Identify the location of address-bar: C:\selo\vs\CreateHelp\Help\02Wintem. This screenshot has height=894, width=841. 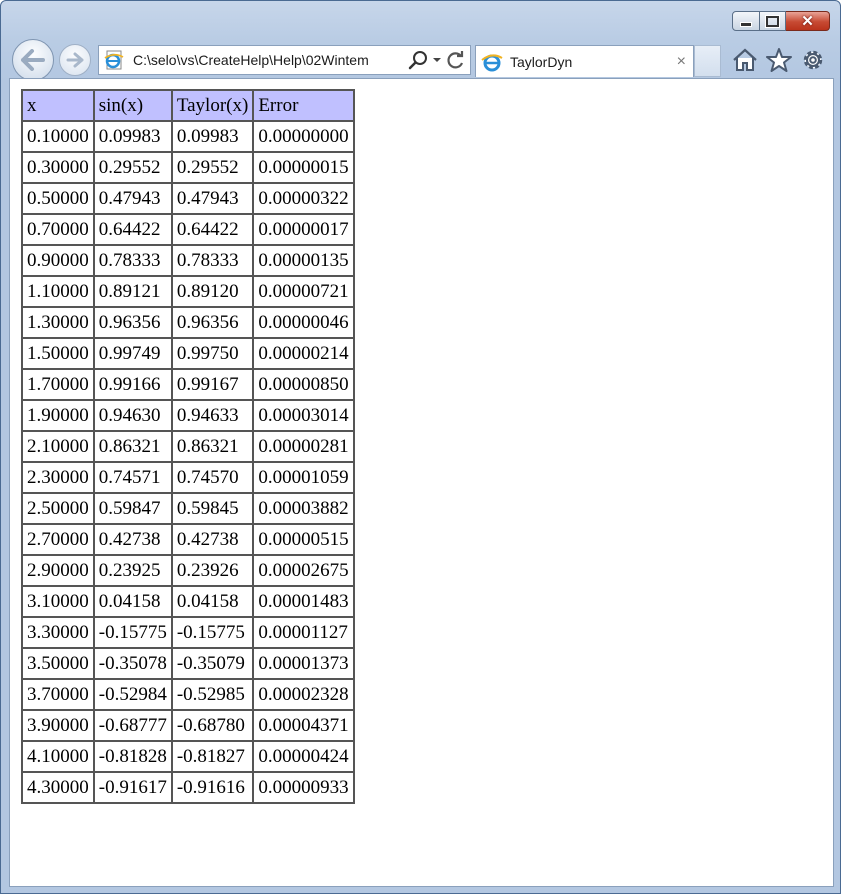
(284, 60).